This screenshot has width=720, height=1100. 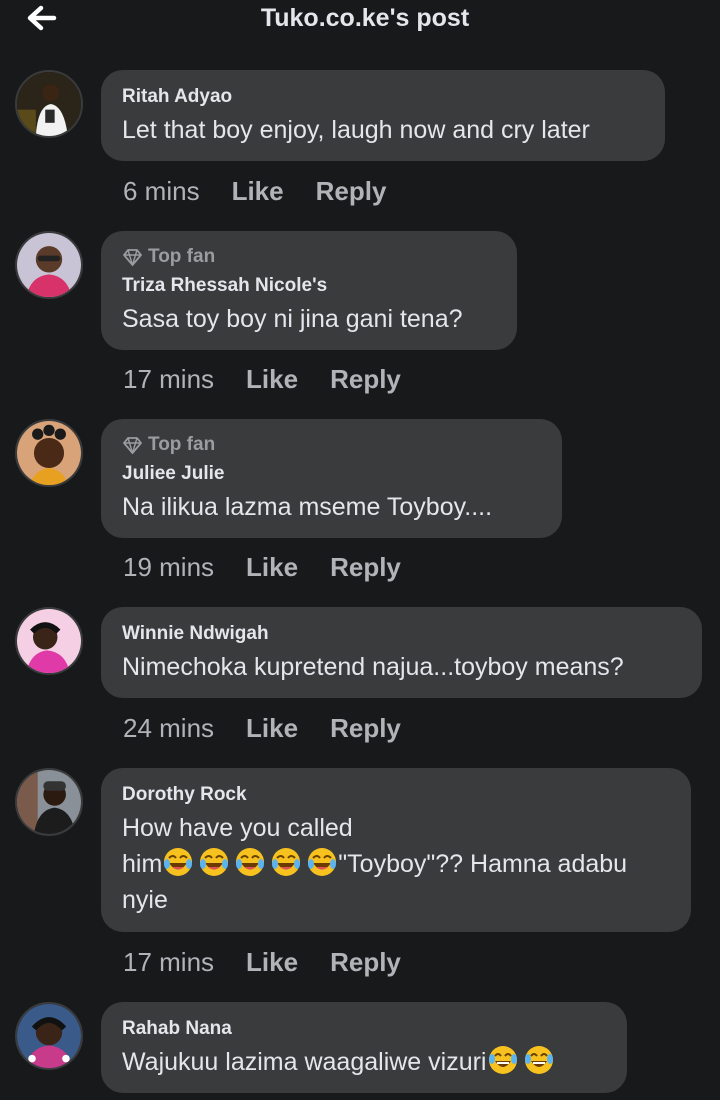 I want to click on comment-author: Triza Rhessah Nicole's, so click(x=308, y=286).